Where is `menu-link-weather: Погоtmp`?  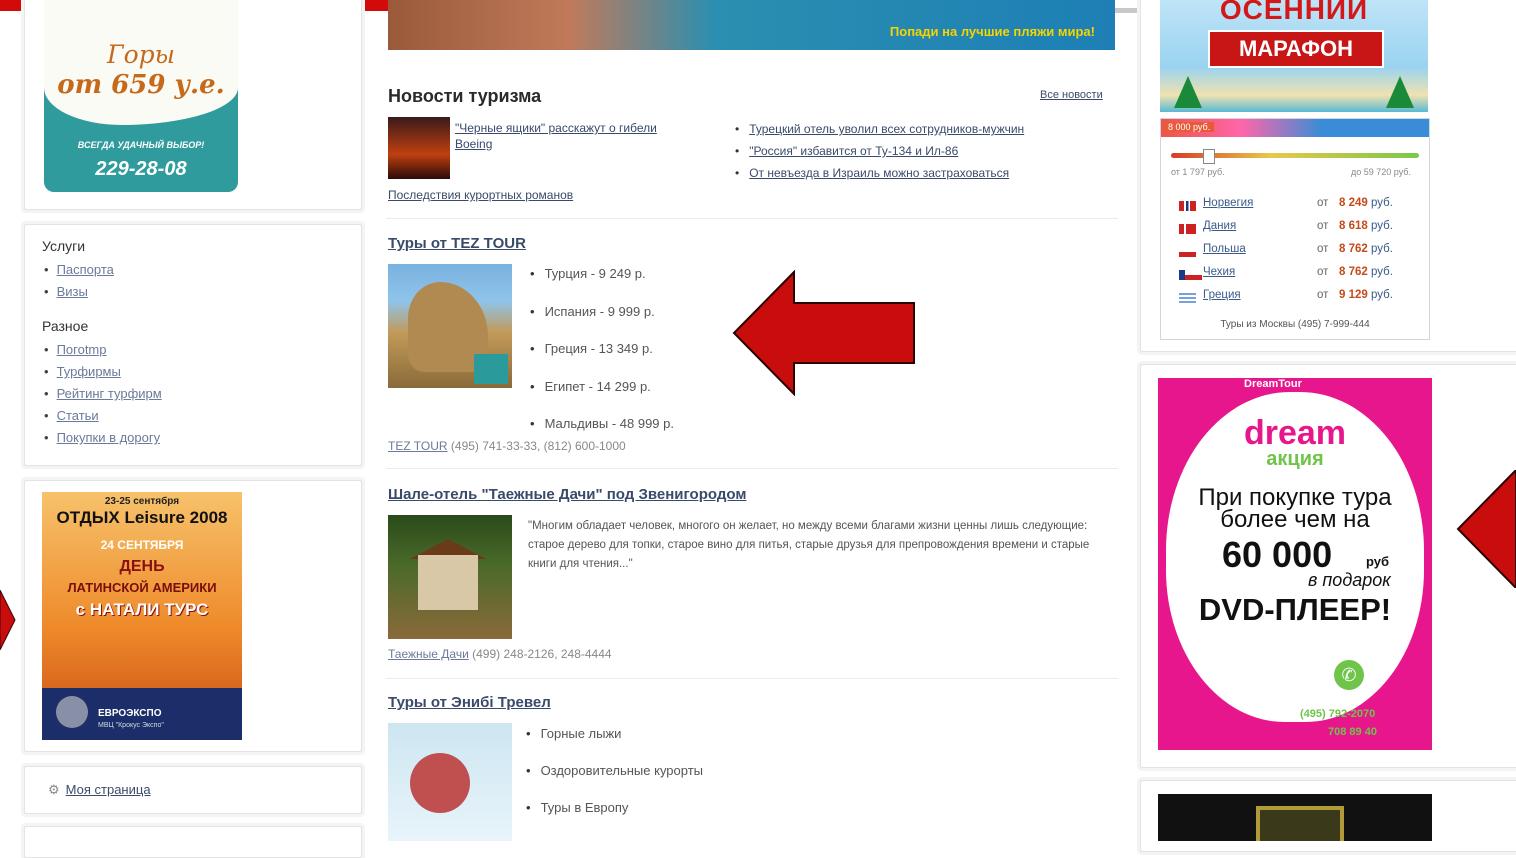
menu-link-weather: Погоtmp is located at coordinates (82, 349).